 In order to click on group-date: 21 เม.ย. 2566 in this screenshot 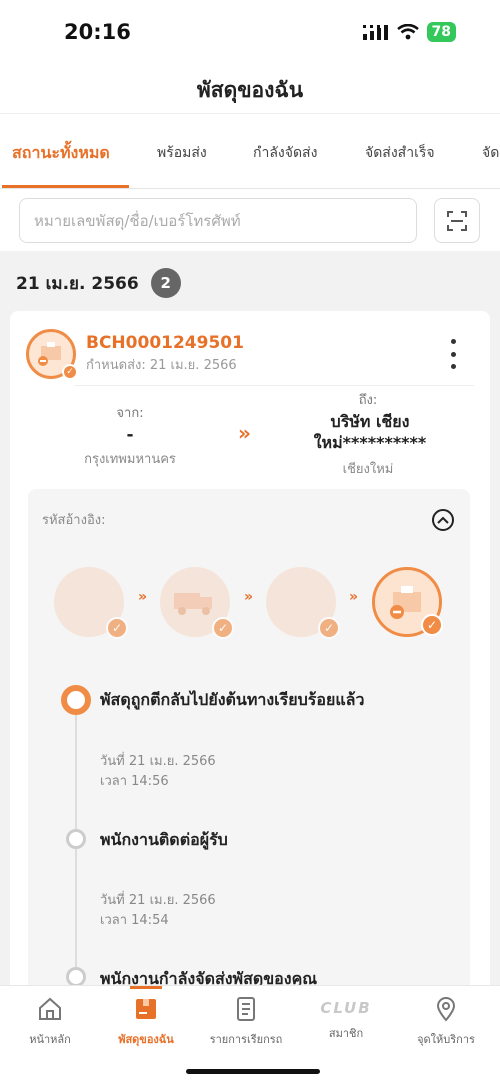, I will do `click(77, 283)`.